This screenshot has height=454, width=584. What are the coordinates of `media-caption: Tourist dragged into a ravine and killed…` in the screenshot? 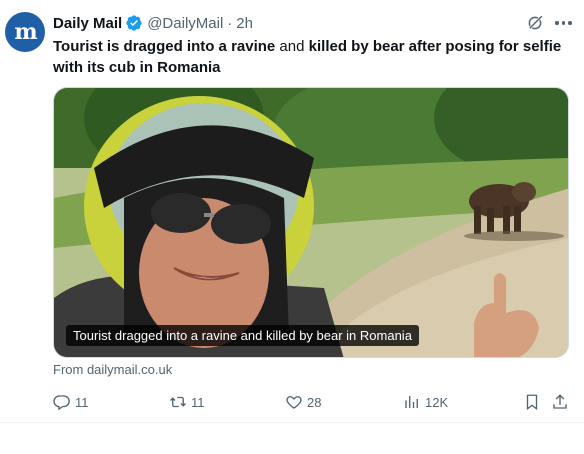 It's located at (242, 335).